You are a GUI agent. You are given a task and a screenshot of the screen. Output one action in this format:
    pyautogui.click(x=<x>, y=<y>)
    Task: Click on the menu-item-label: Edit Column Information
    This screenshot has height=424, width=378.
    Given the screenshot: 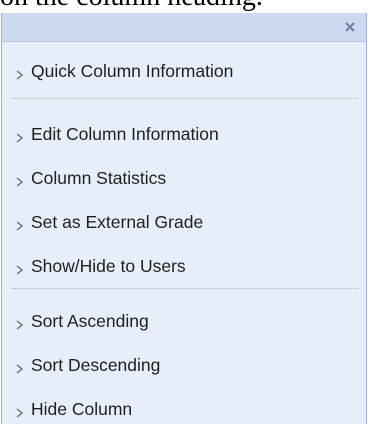 What is the action you would take?
    pyautogui.click(x=125, y=133)
    